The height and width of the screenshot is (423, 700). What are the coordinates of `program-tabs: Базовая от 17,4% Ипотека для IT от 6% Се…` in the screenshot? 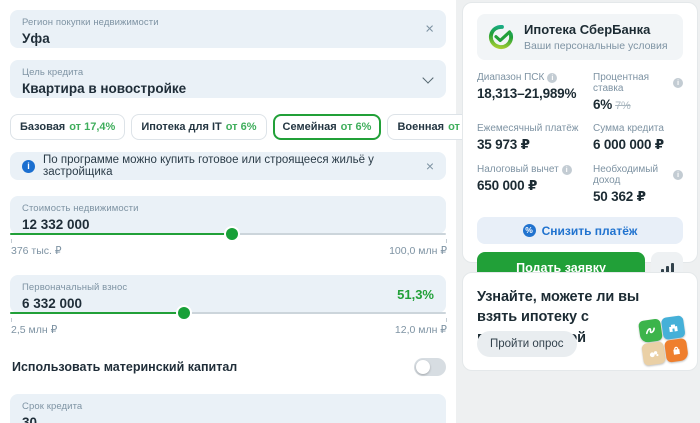 It's located at (257, 127).